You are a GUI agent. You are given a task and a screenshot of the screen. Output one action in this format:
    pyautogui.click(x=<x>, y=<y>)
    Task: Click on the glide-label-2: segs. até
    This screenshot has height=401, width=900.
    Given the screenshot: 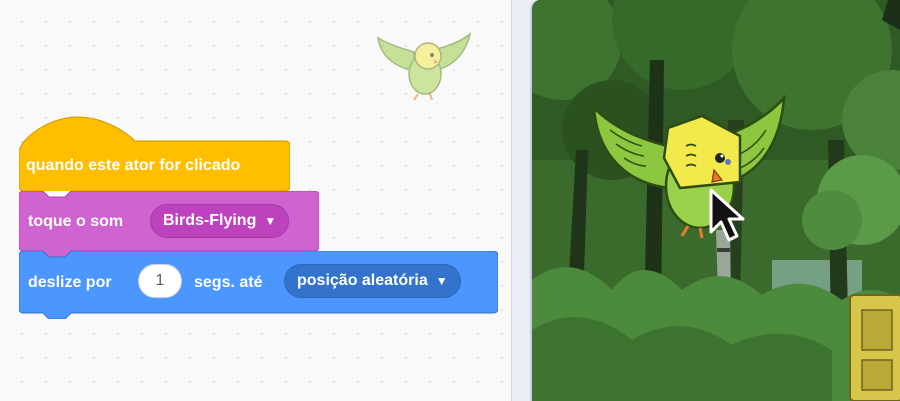 What is the action you would take?
    pyautogui.click(x=228, y=282)
    